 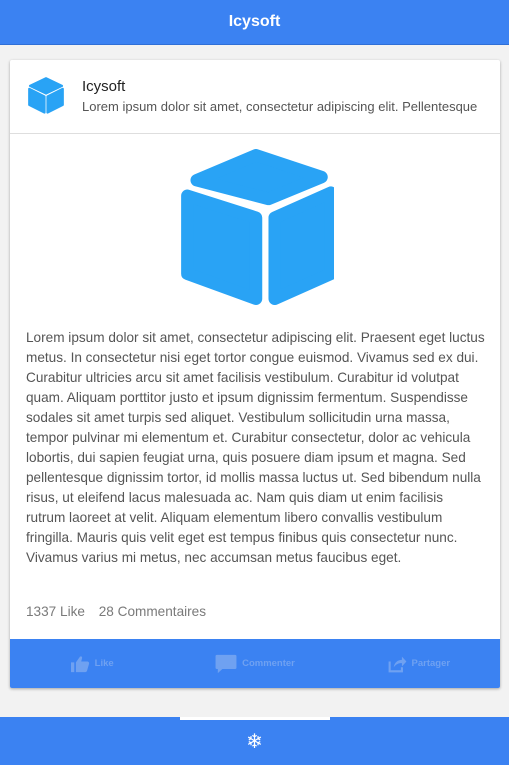 I want to click on thumbs-up-icon, so click(x=79, y=663).